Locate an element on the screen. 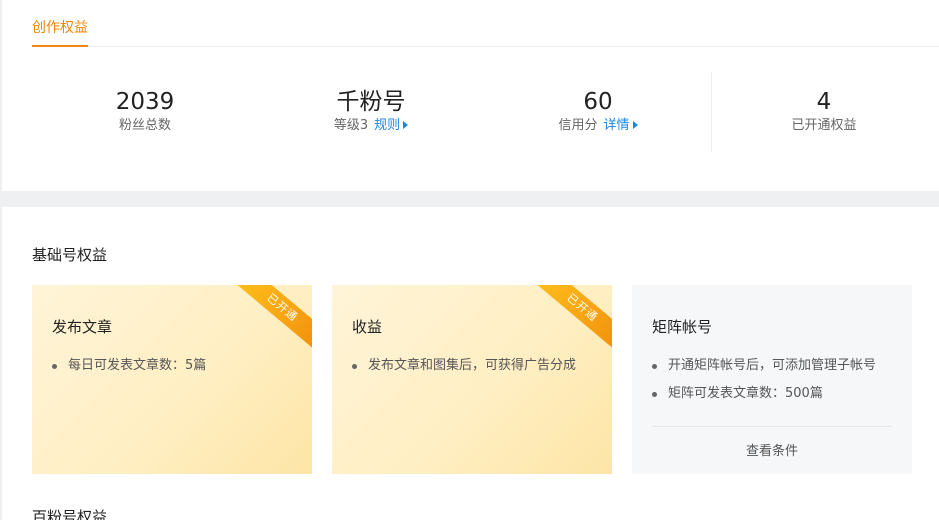  stat-value: 2039 is located at coordinates (145, 102).